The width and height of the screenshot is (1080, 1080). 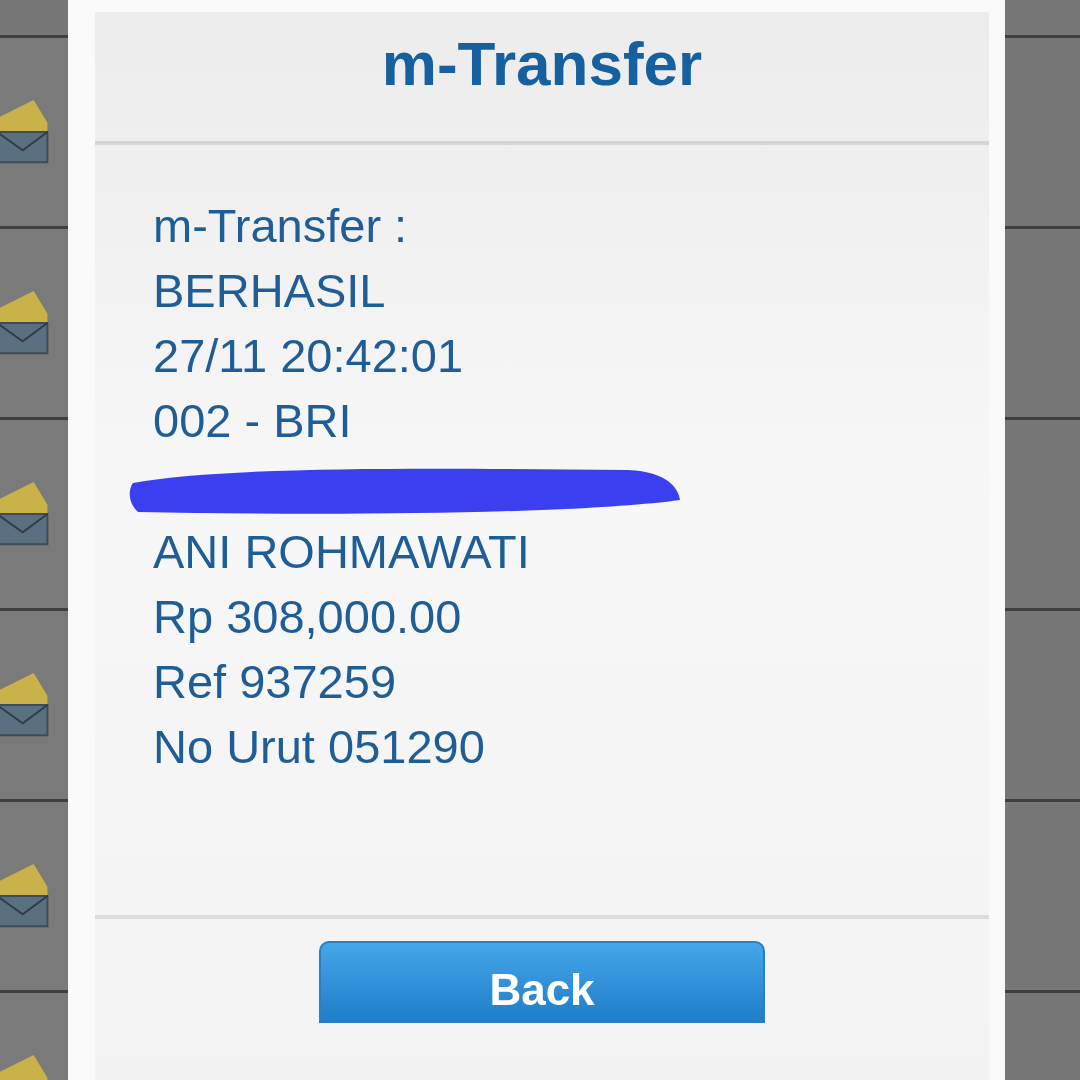 I want to click on message-line: Ref 937259, so click(x=275, y=682).